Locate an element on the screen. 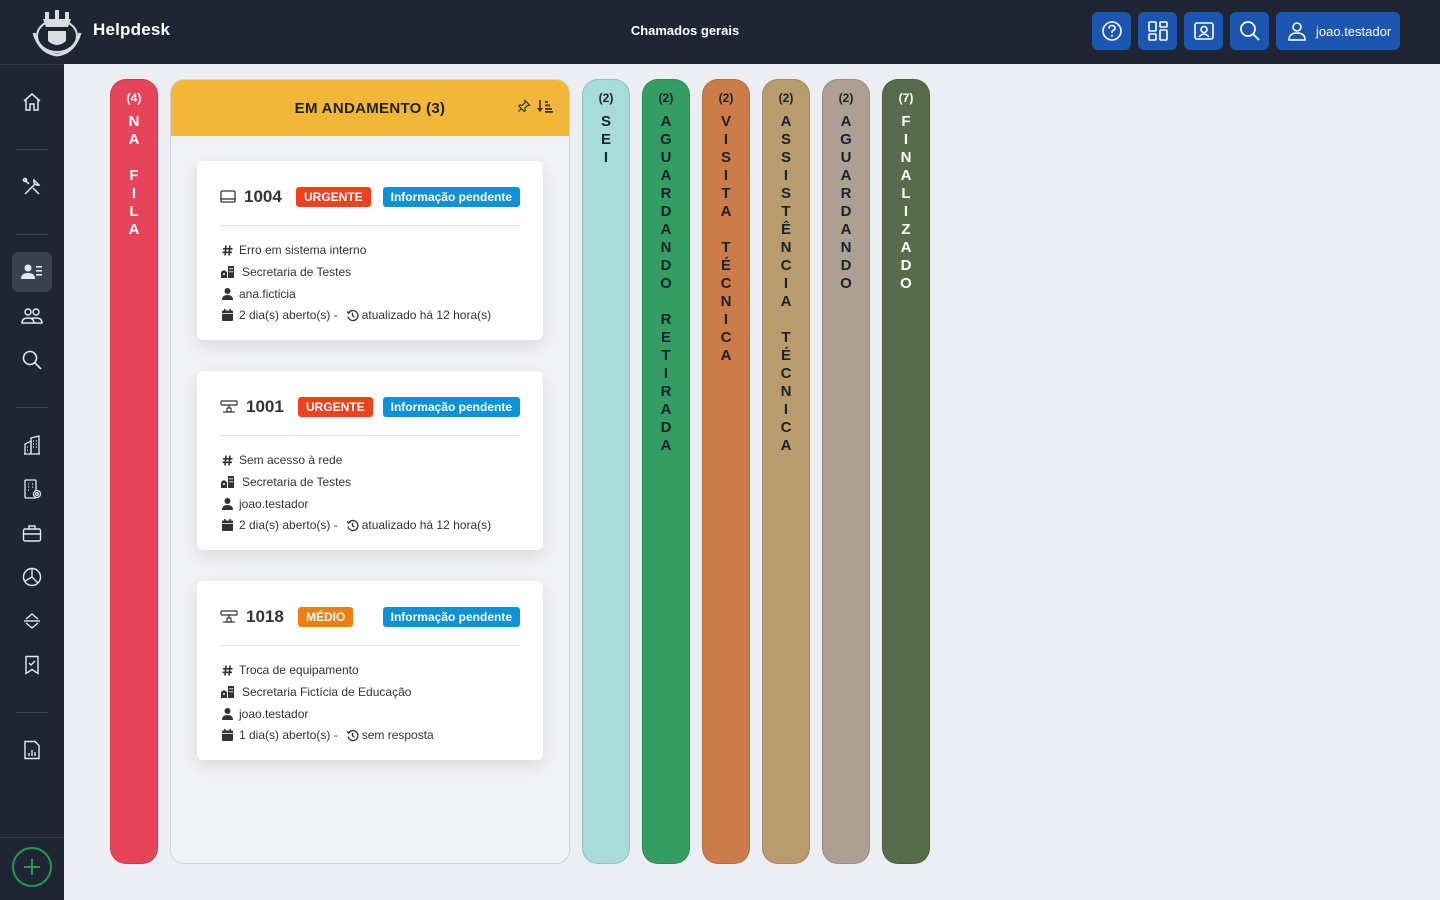  ticket-user-row: ana.ficticia is located at coordinates (258, 294).